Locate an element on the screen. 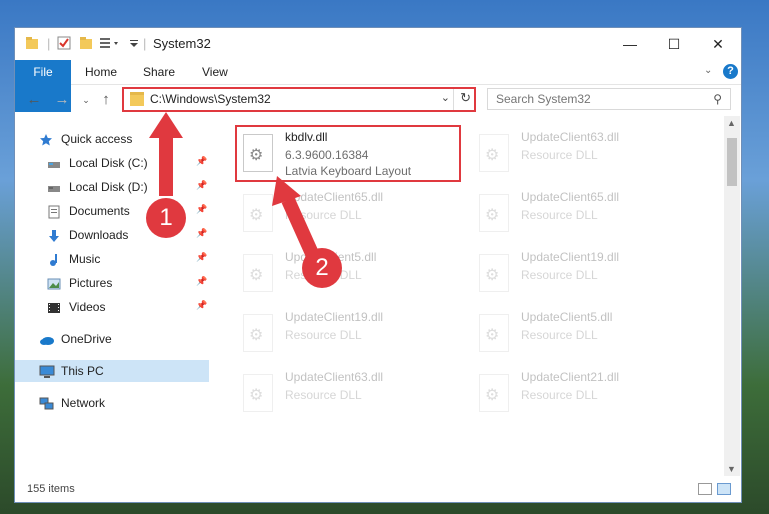 Image resolution: width=769 pixels, height=514 pixels. sidebar-item-this-pc: This PC is located at coordinates (112, 371).